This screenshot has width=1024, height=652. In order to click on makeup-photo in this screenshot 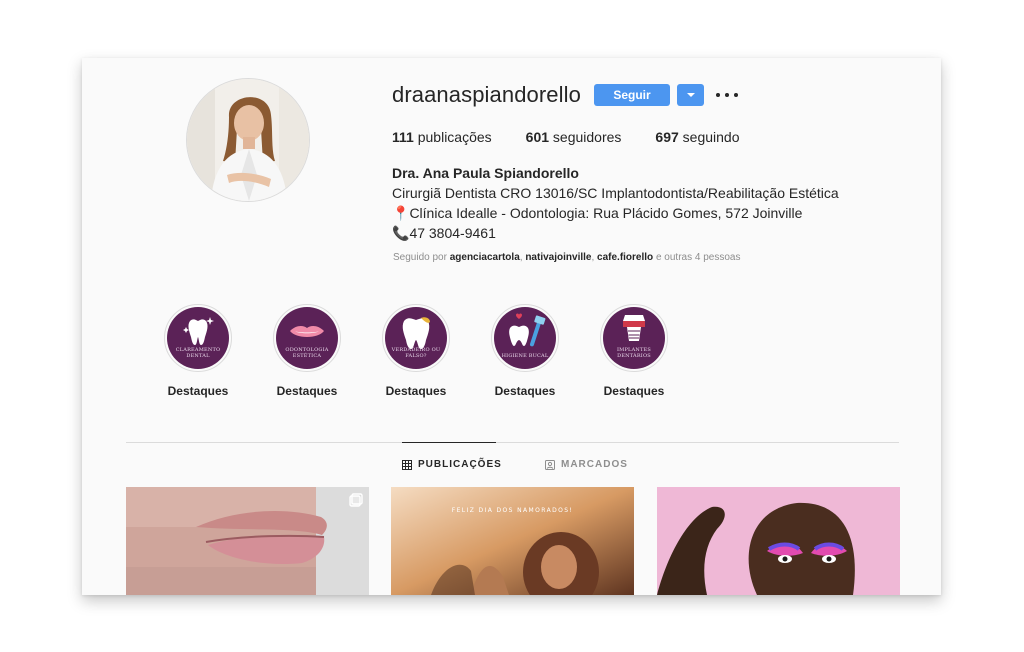, I will do `click(778, 541)`.